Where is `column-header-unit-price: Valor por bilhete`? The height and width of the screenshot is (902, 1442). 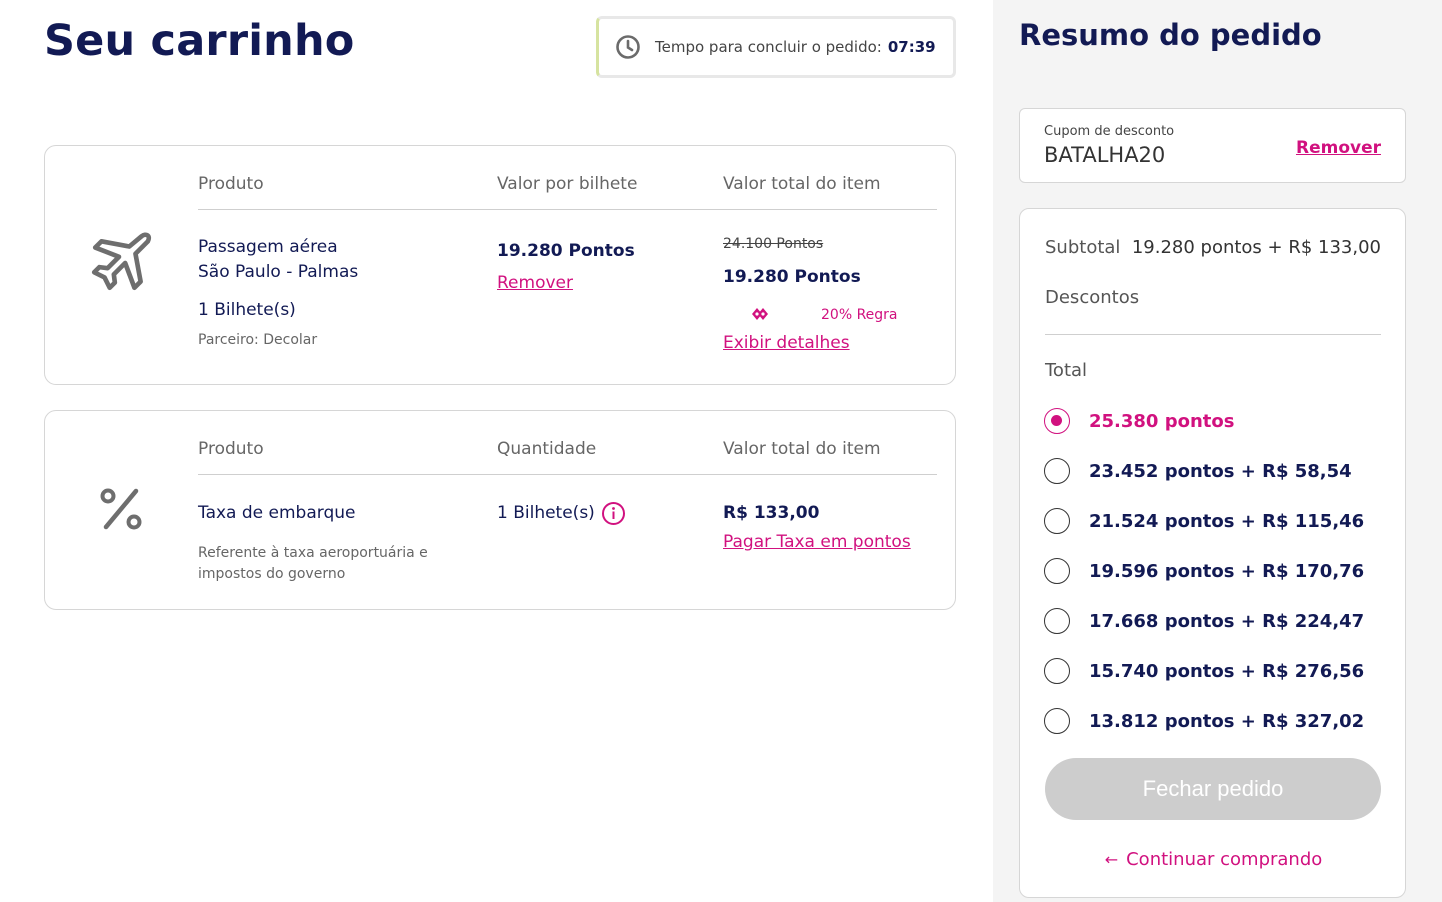
column-header-unit-price: Valor por bilhete is located at coordinates (567, 184).